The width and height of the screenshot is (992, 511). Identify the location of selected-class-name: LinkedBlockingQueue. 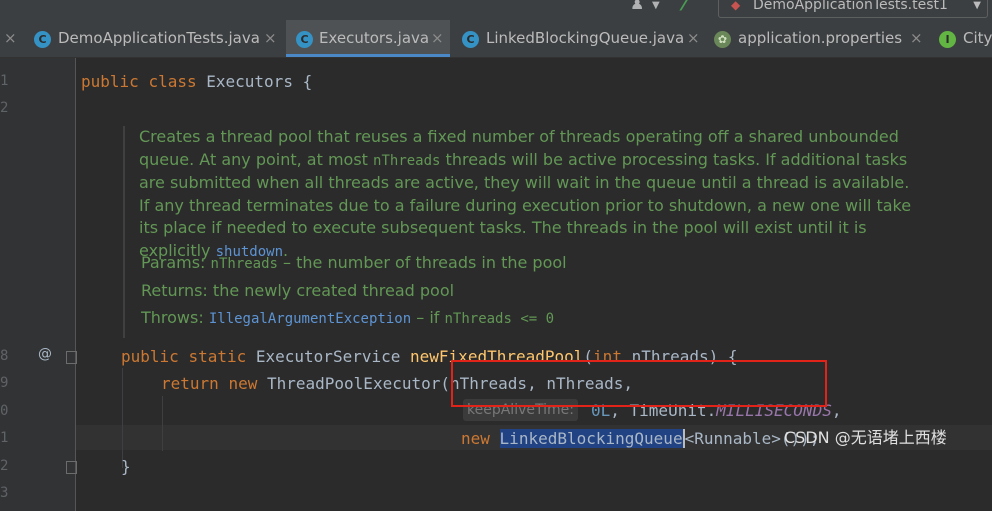
(591, 438).